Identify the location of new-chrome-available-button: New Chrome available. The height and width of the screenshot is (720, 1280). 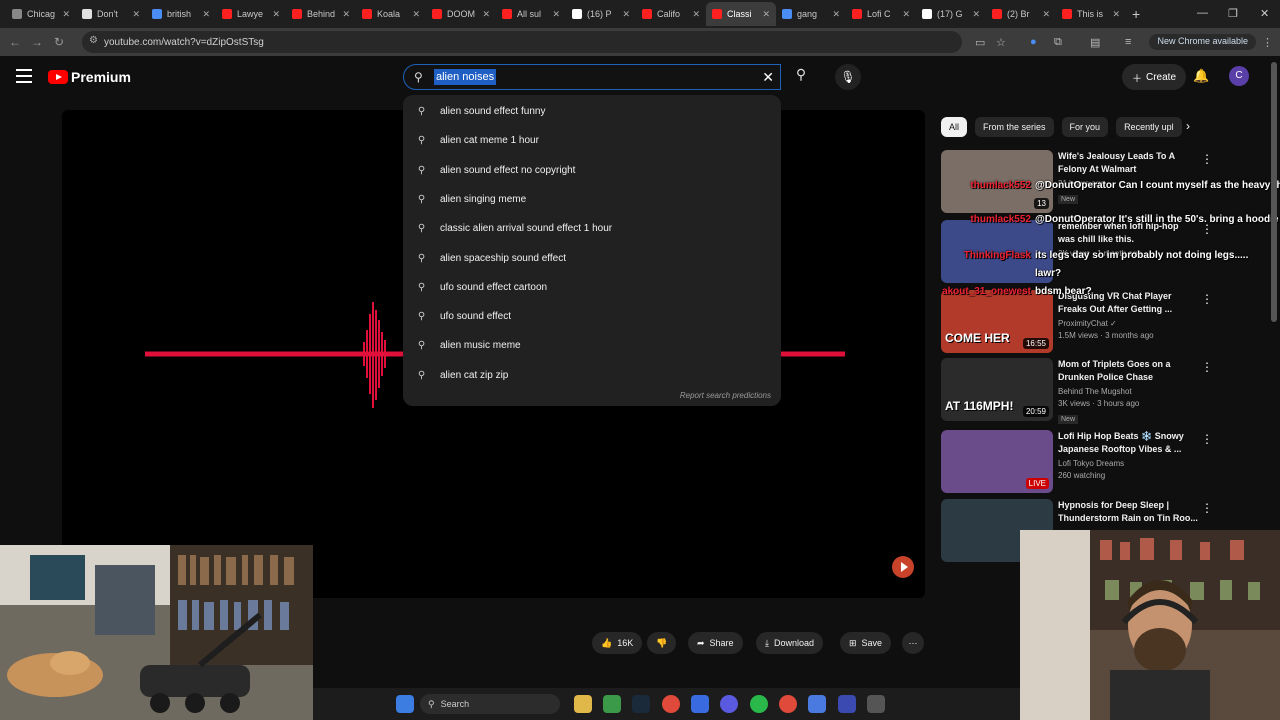
(1202, 42).